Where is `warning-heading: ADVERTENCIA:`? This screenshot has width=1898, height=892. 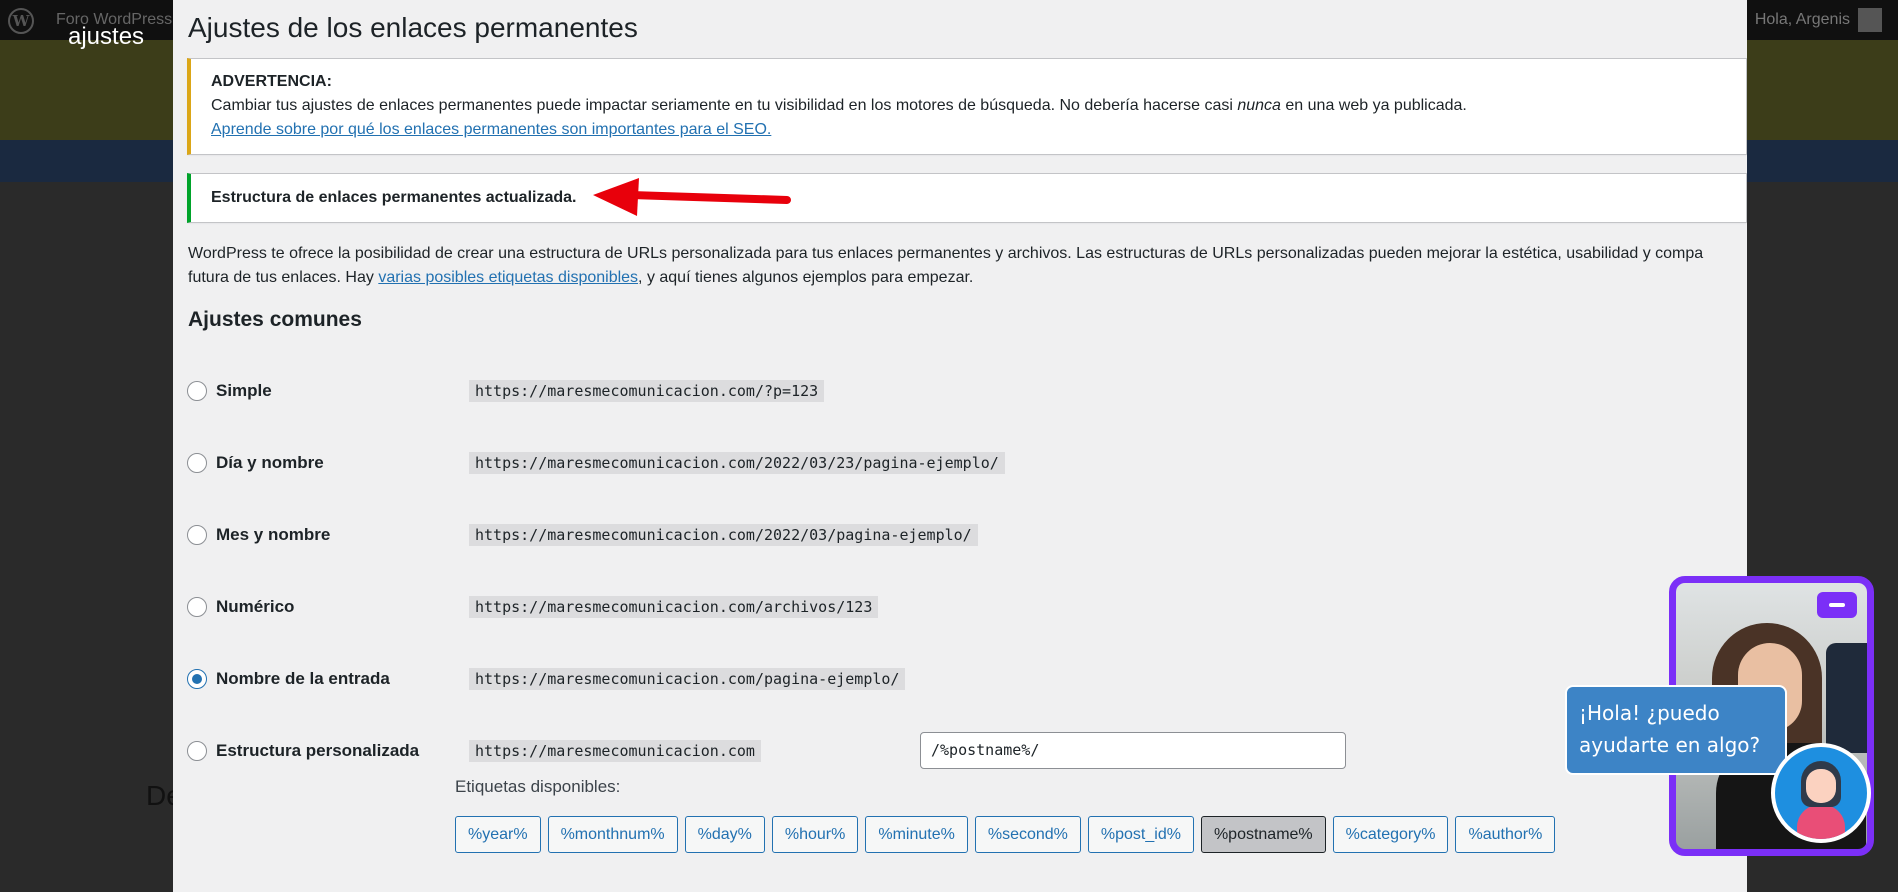 warning-heading: ADVERTENCIA: is located at coordinates (271, 81).